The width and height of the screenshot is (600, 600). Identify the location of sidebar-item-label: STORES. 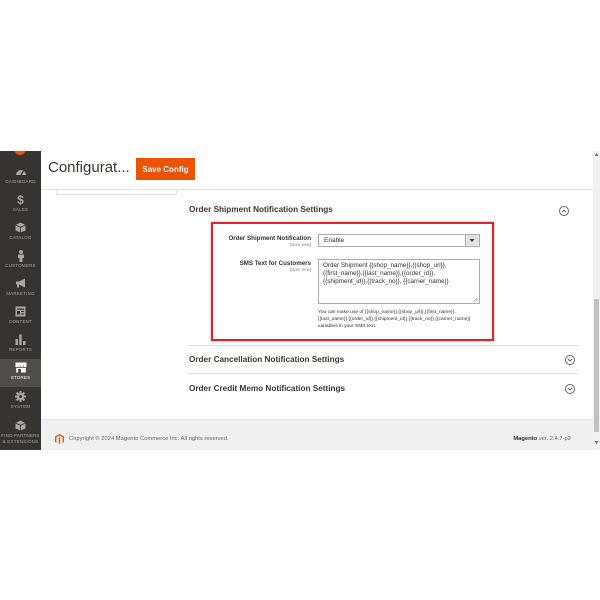
(20, 377).